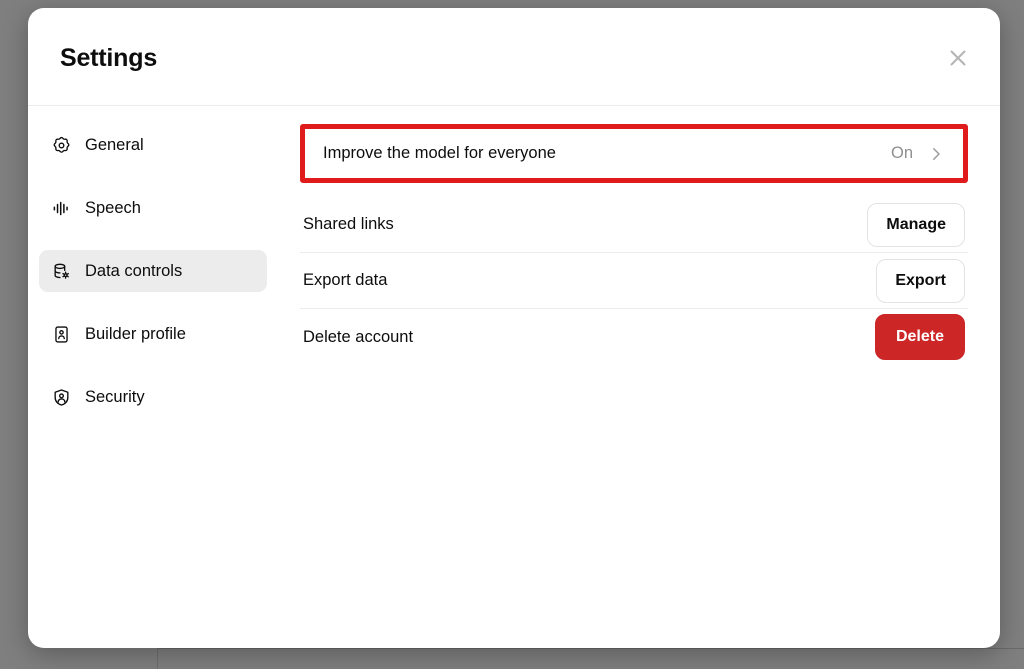 Image resolution: width=1024 pixels, height=669 pixels. What do you see at coordinates (936, 154) in the screenshot?
I see `chevron-right-icon` at bounding box center [936, 154].